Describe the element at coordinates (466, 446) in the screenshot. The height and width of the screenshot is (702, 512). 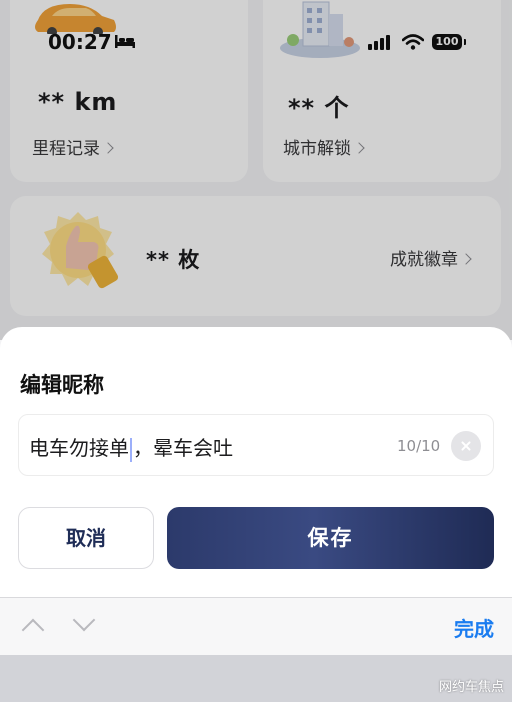
I see `clear-input-button` at that location.